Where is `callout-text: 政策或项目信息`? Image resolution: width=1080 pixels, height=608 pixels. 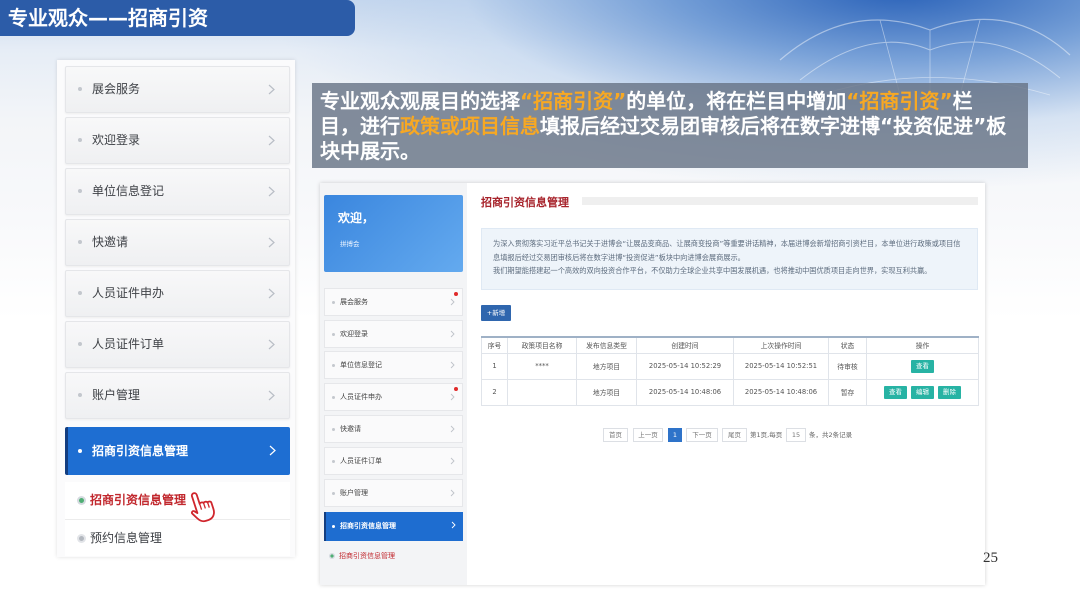 callout-text: 政策或项目信息 is located at coordinates (470, 126).